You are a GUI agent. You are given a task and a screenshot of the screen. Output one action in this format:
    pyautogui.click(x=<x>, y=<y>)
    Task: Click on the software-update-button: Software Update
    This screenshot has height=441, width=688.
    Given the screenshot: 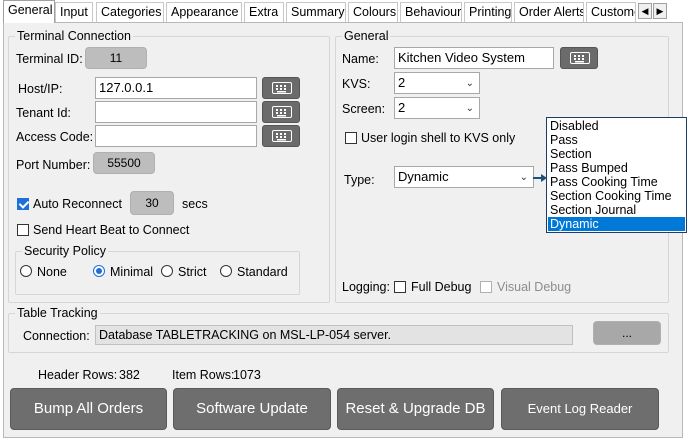 What is the action you would take?
    pyautogui.click(x=252, y=409)
    